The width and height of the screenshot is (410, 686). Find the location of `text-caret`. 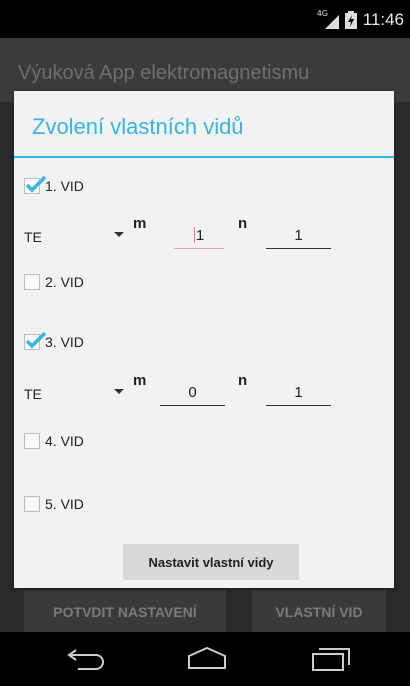

text-caret is located at coordinates (194, 235).